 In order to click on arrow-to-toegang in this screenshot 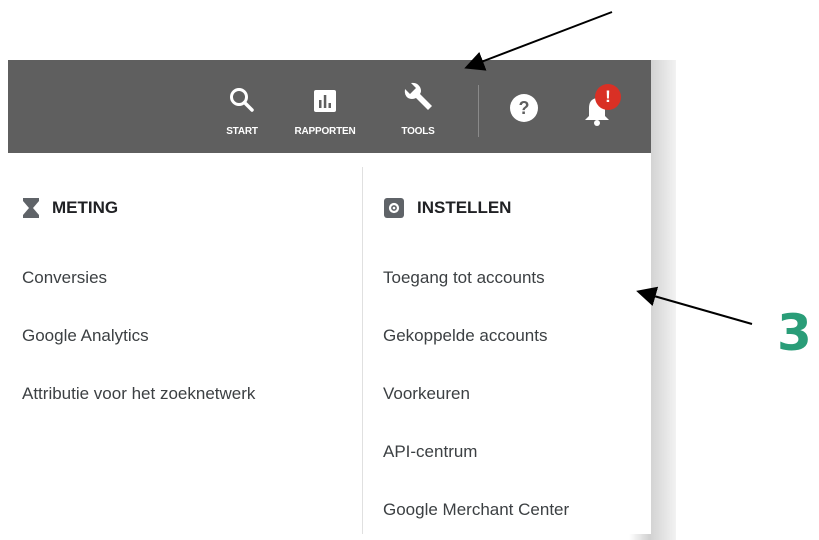, I will do `click(694, 305)`.